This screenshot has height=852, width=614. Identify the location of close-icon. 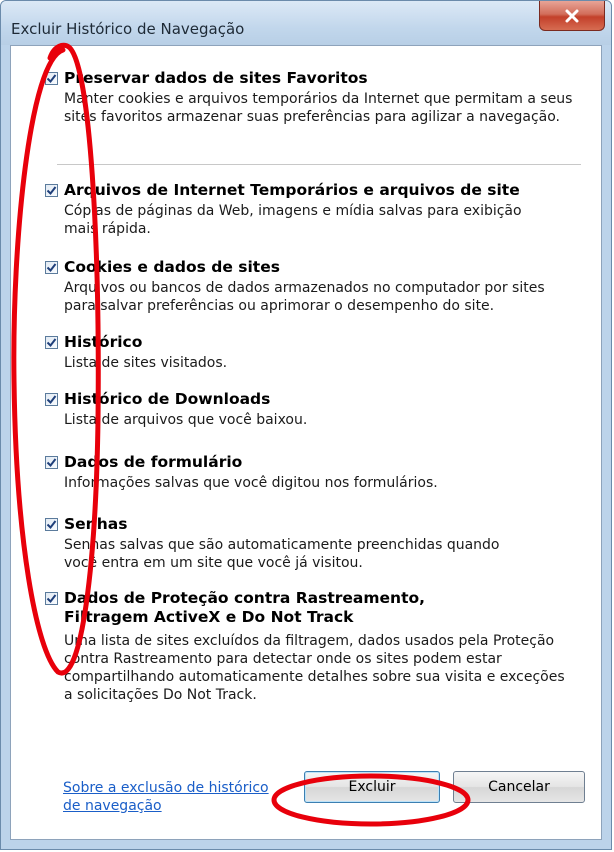
(572, 15).